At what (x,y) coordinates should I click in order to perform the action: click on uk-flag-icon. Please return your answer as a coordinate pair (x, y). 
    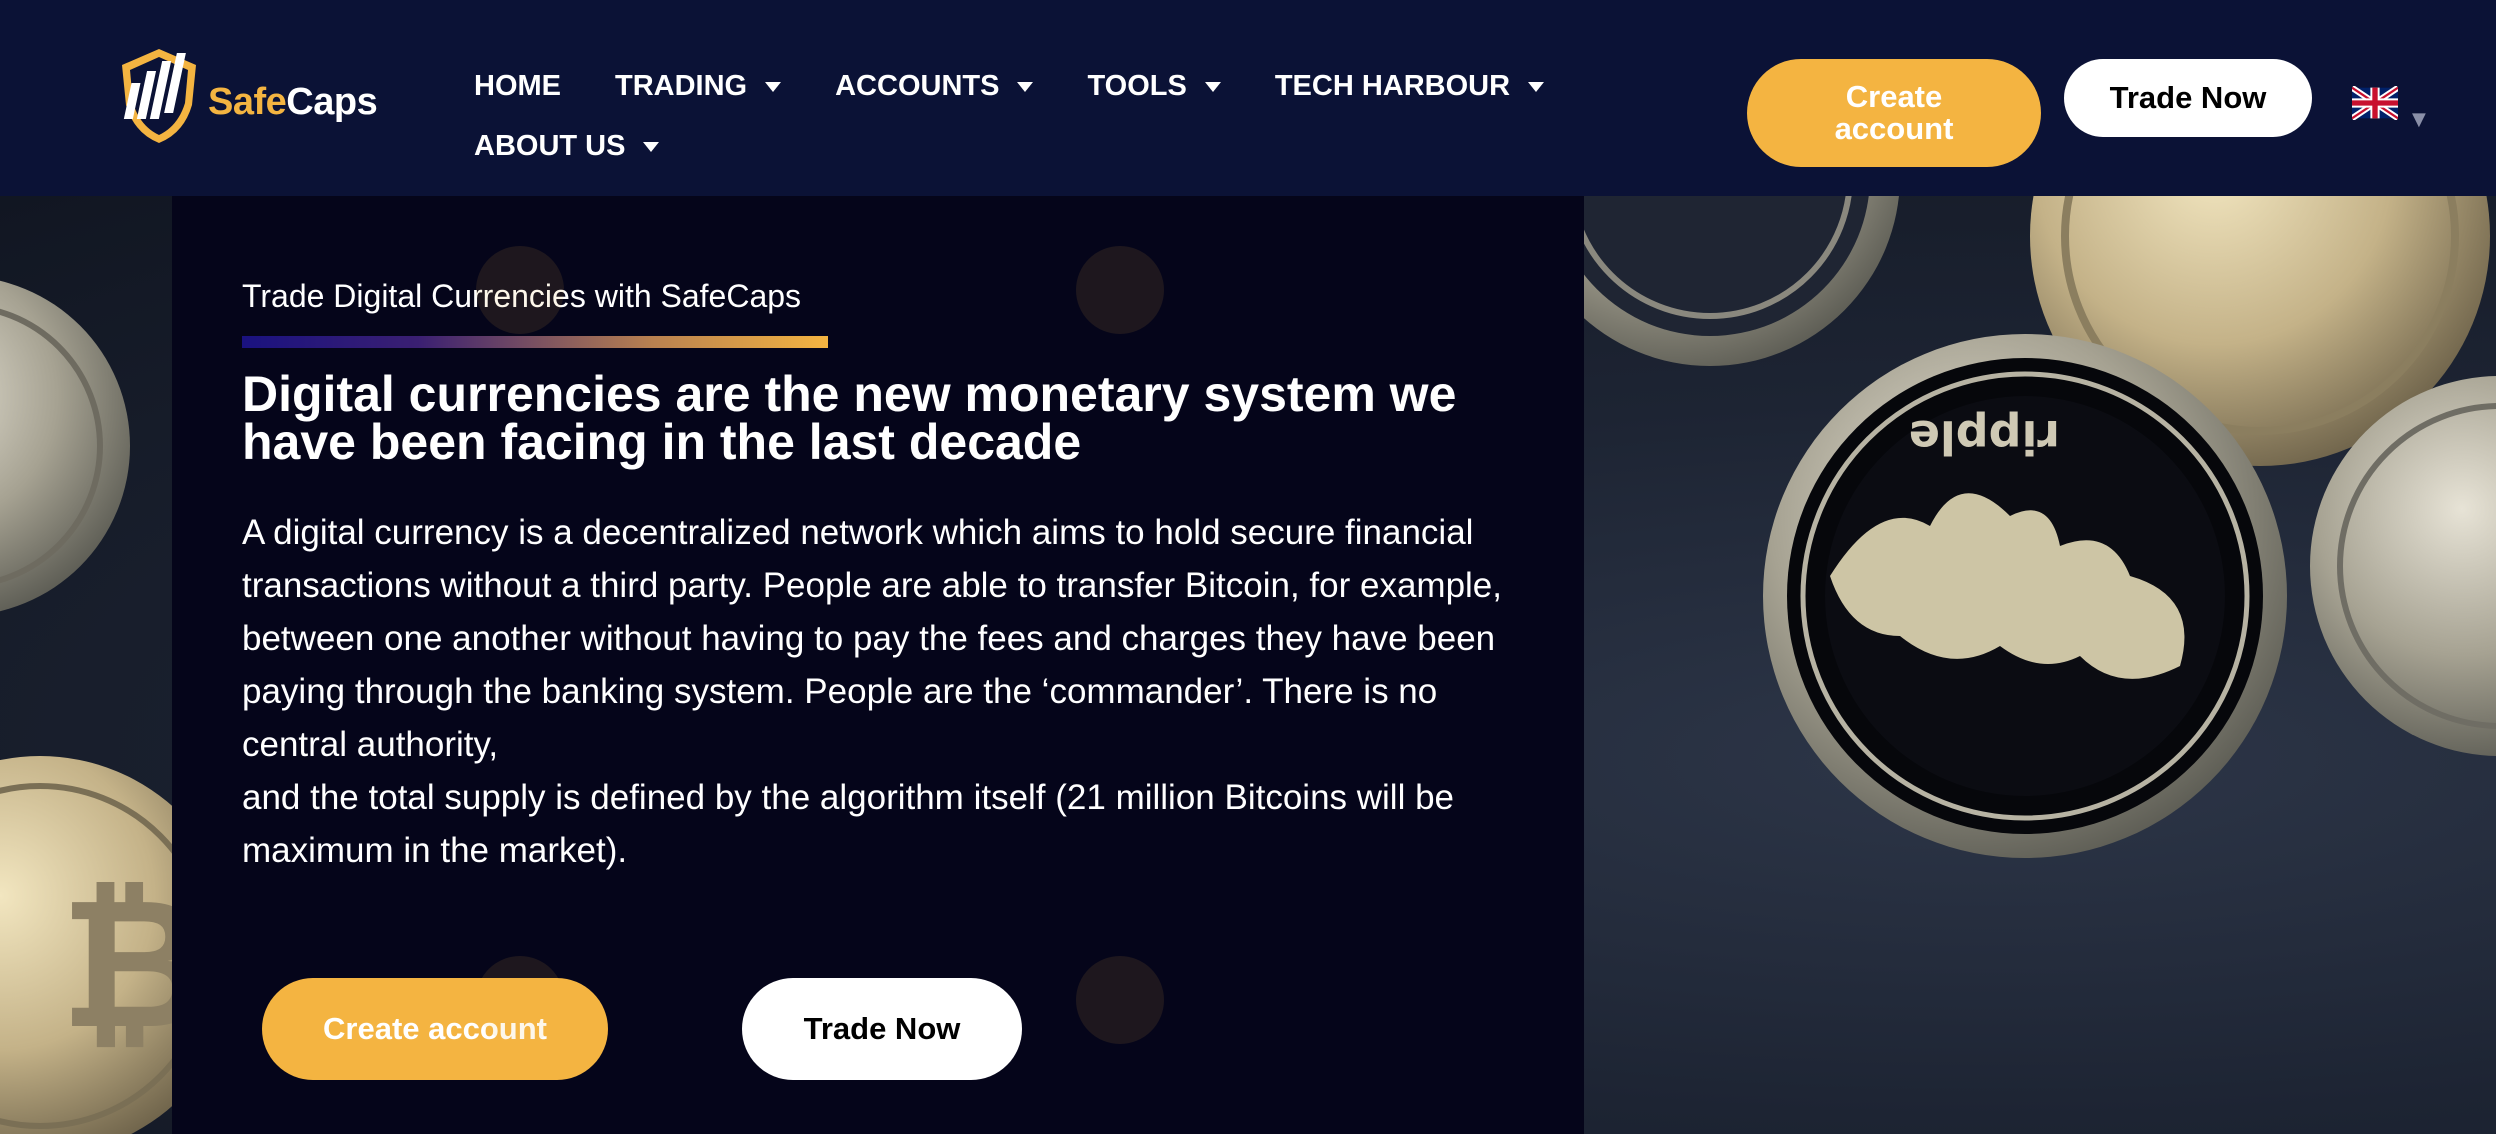
    Looking at the image, I should click on (2375, 103).